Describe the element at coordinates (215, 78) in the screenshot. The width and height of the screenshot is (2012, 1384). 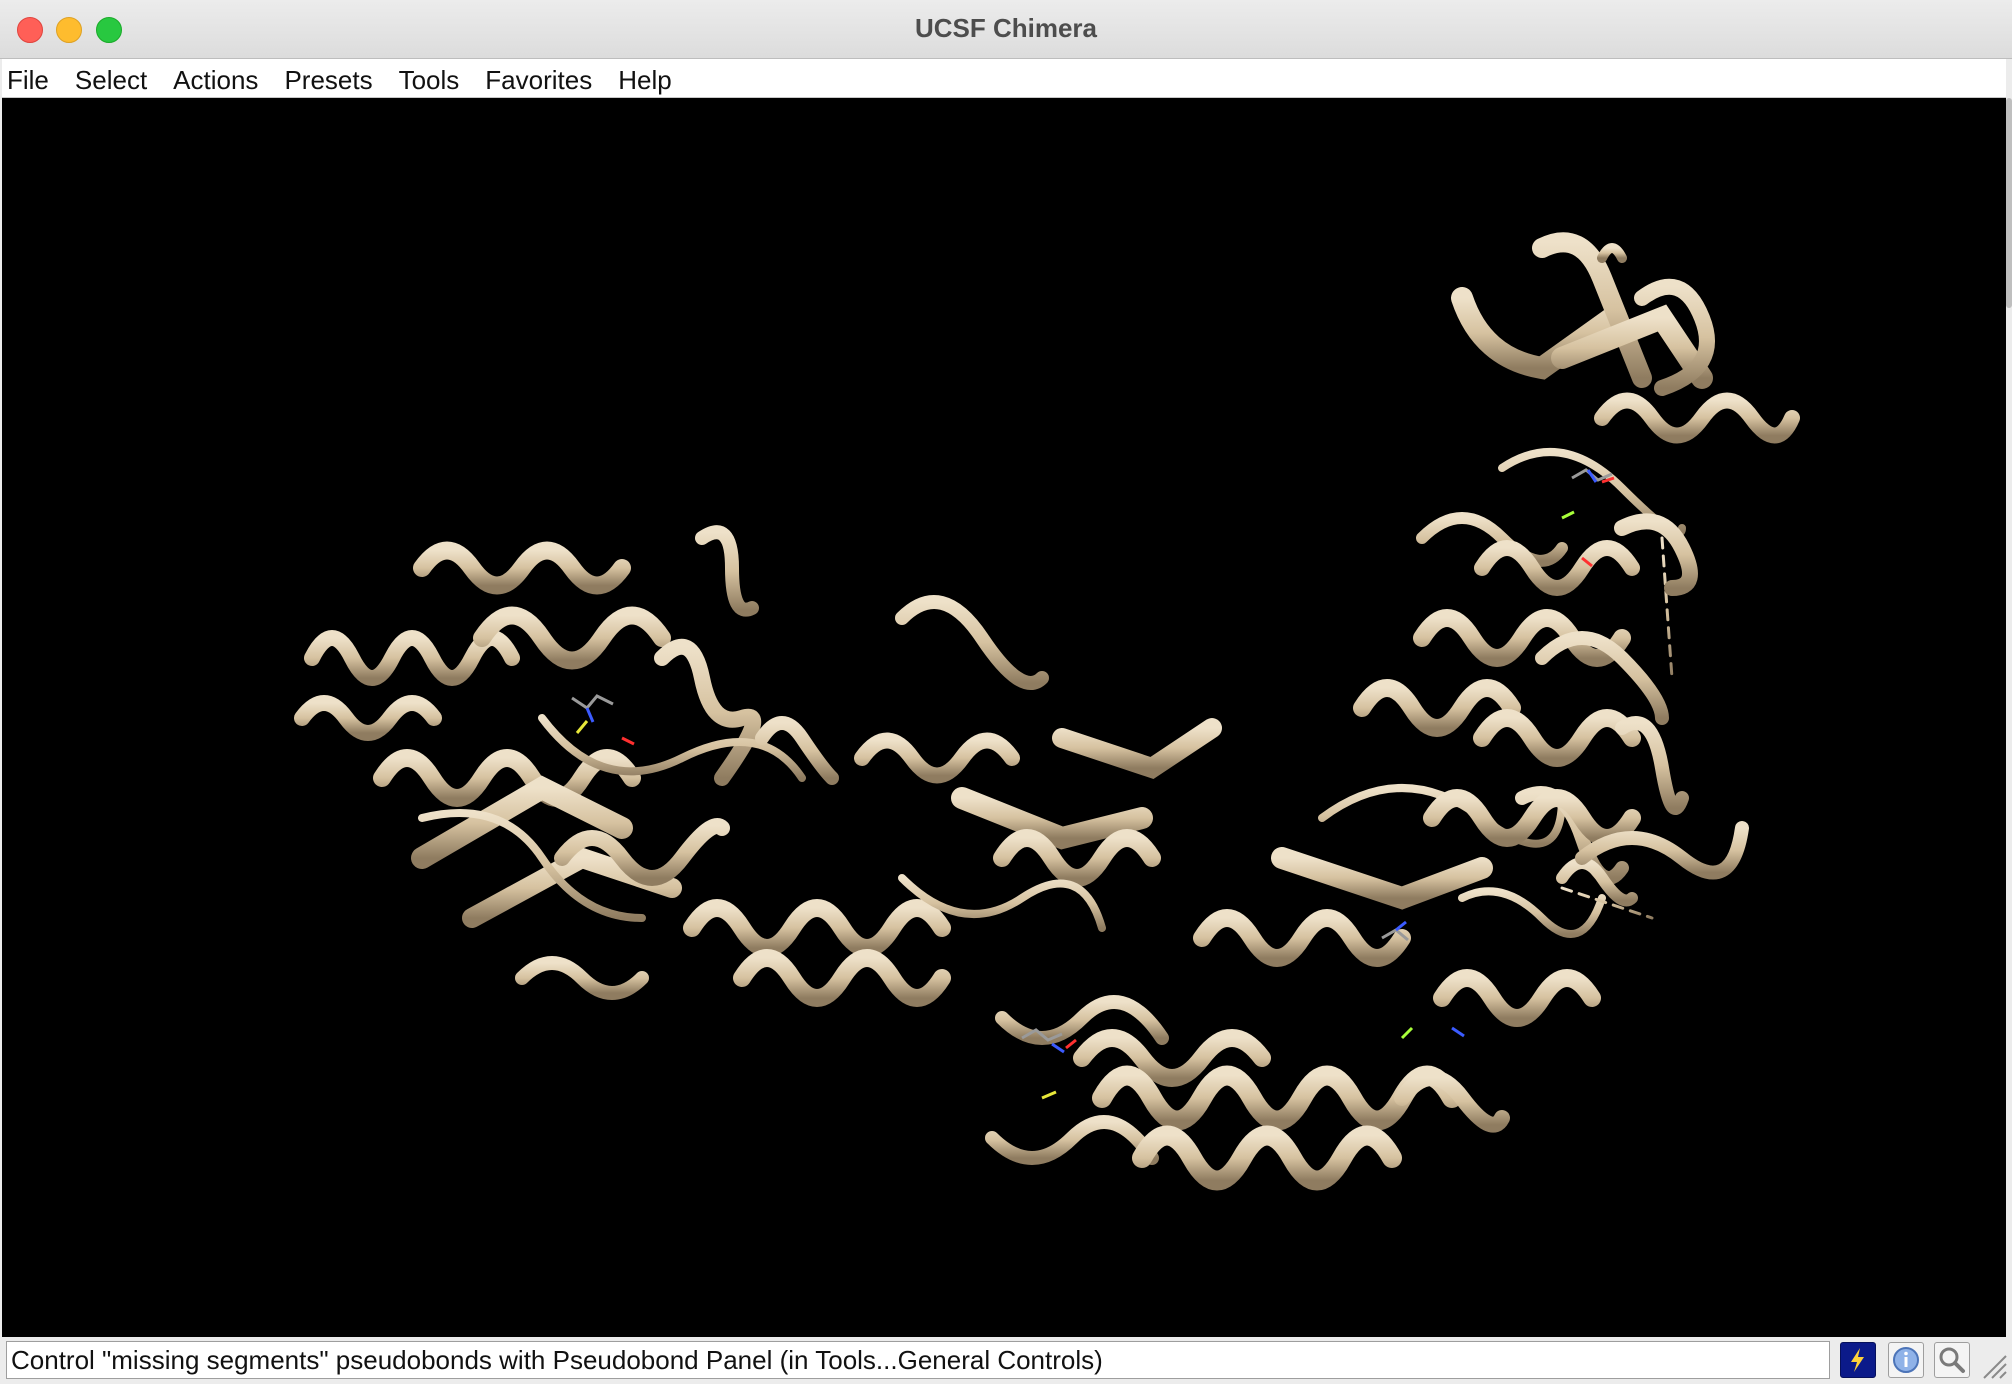
I see `menu-actions: Actions` at that location.